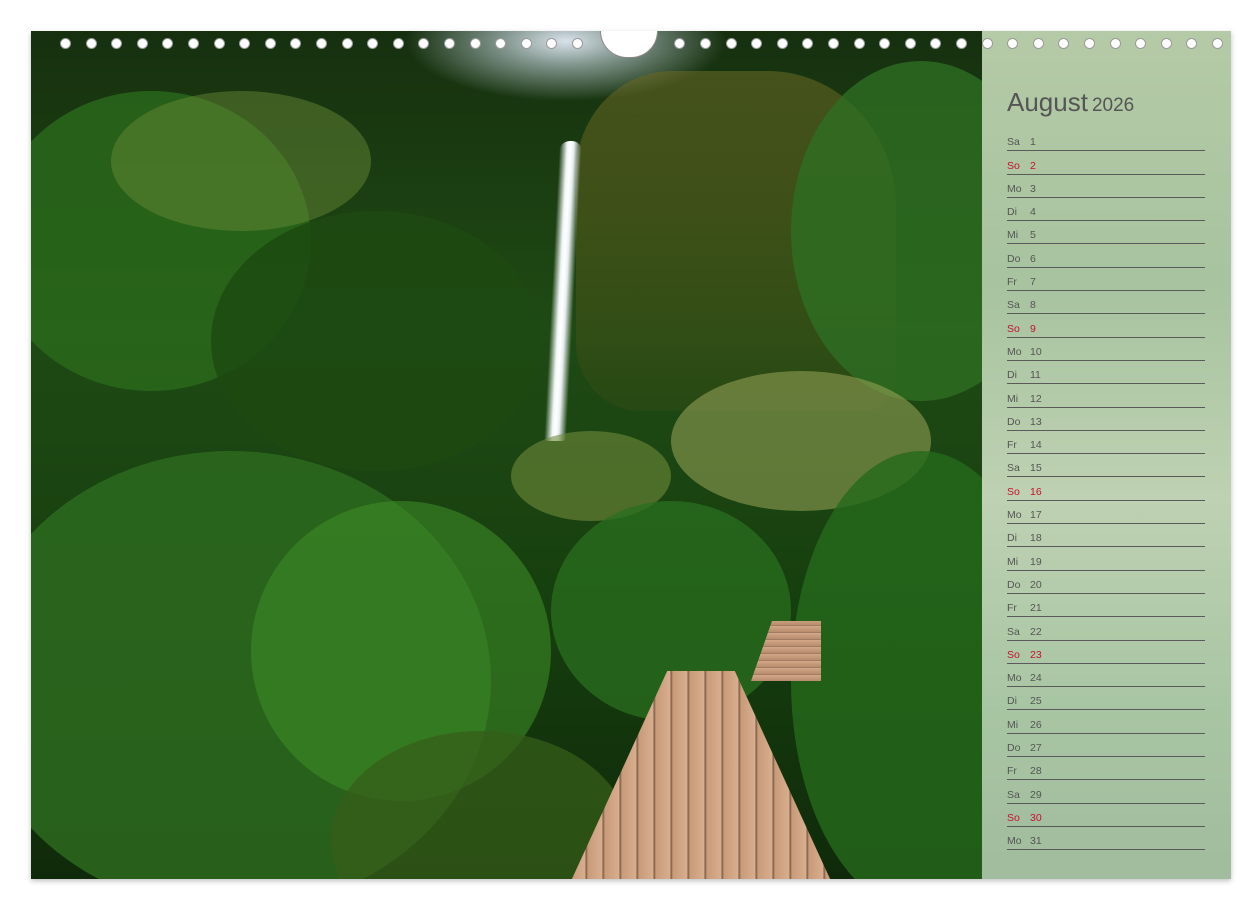 Image resolution: width=1260 pixels, height=908 pixels. Describe the element at coordinates (1036, 351) in the screenshot. I see `day-number: 10` at that location.